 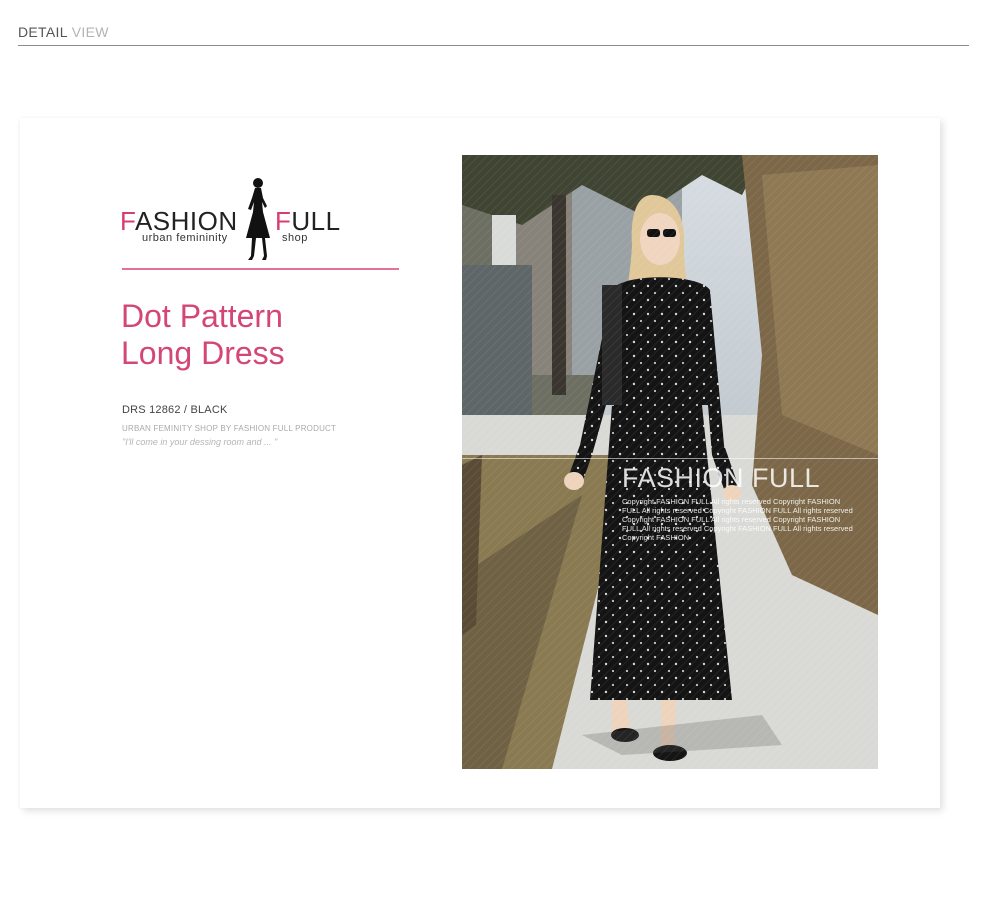 What do you see at coordinates (670, 458) in the screenshot?
I see `watermark-divider` at bounding box center [670, 458].